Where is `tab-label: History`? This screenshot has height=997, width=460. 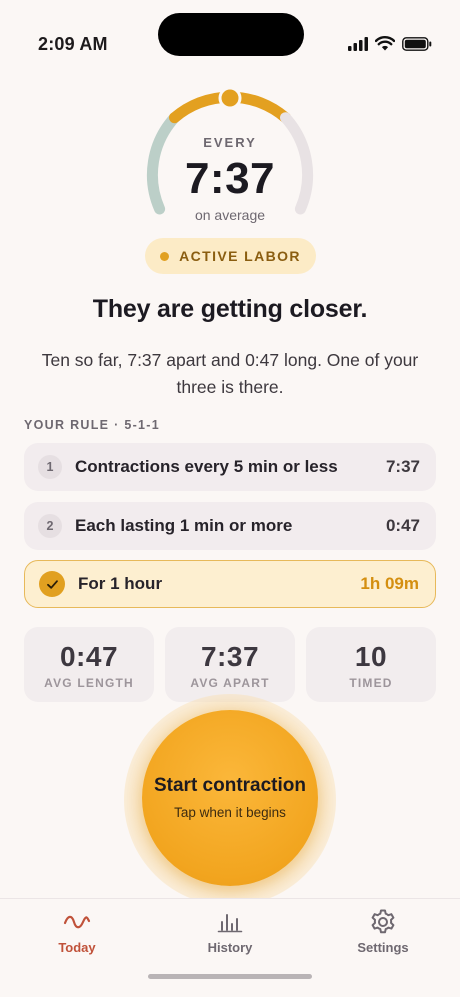
tab-label: History is located at coordinates (230, 947).